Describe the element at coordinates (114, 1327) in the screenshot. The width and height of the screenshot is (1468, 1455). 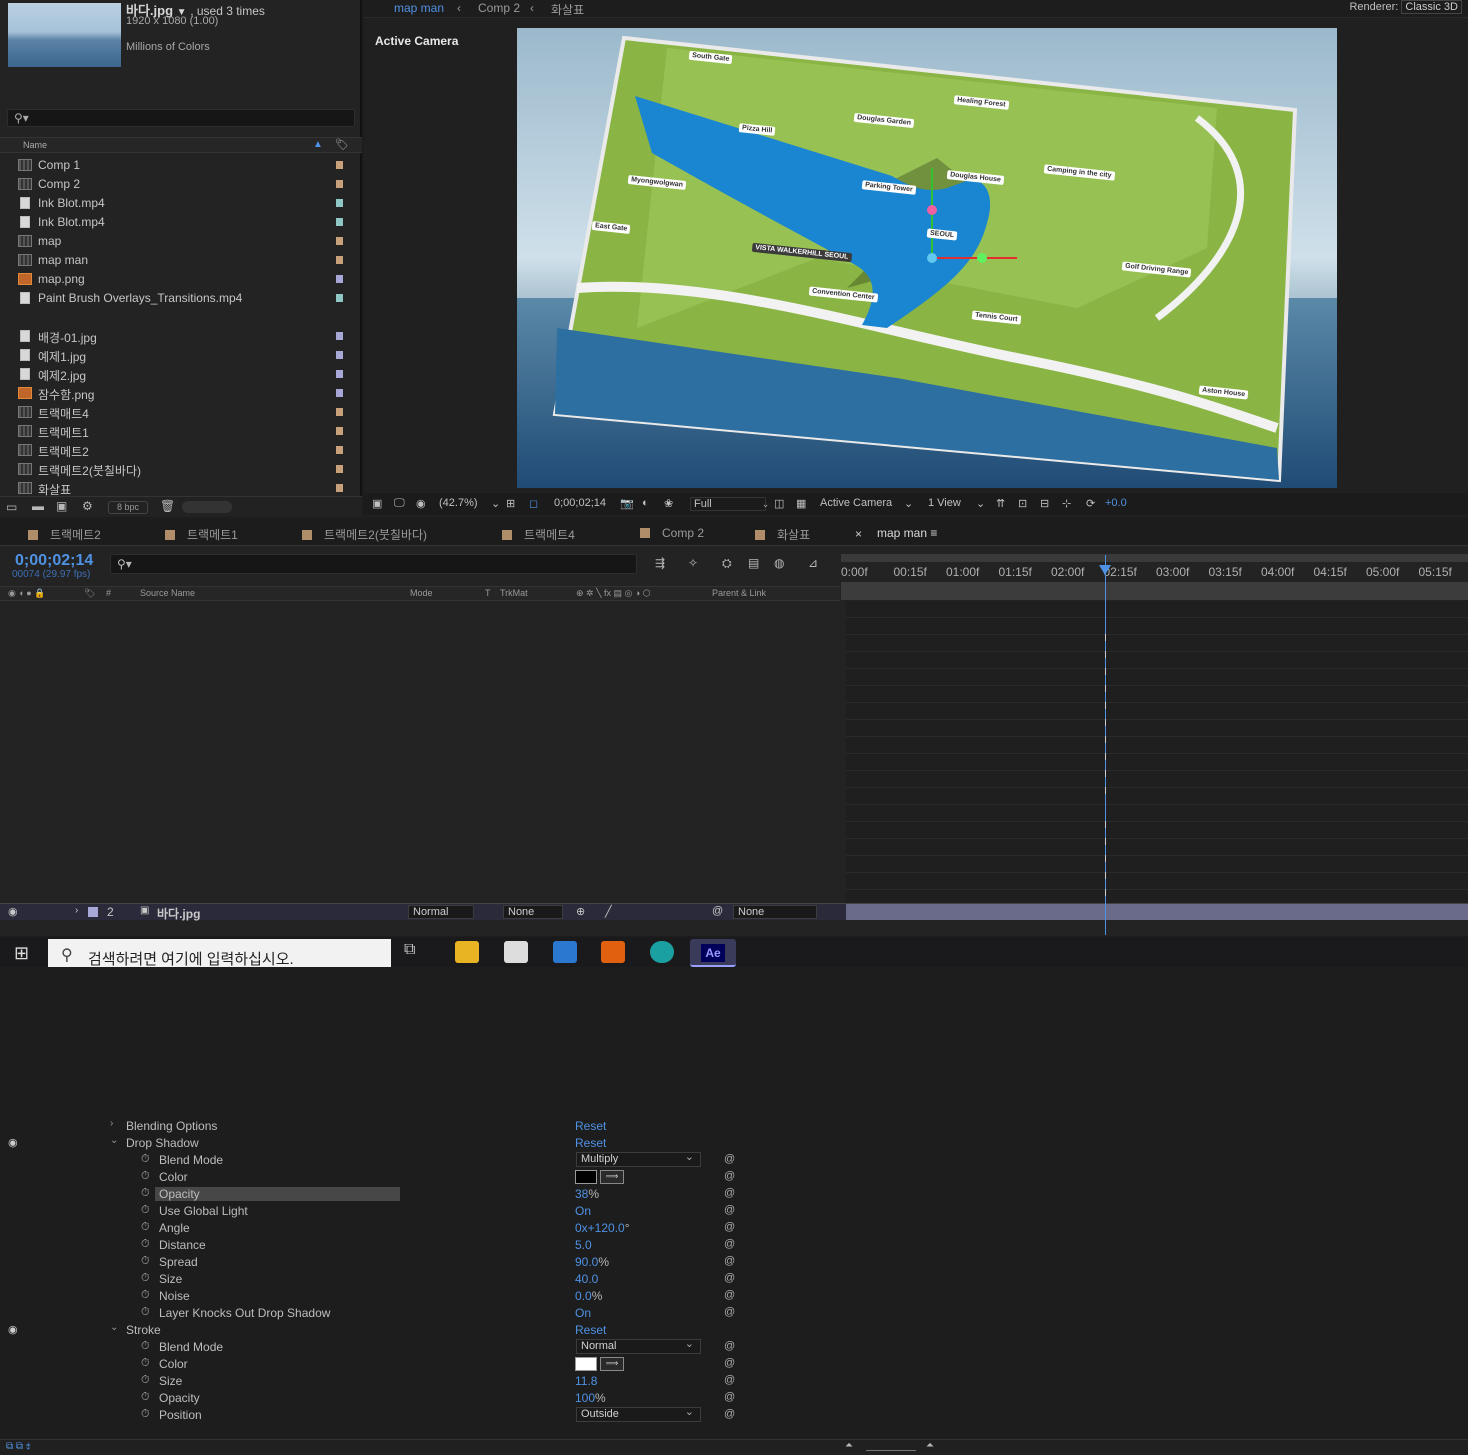
I see `chevron-down-icon: ⌄` at that location.